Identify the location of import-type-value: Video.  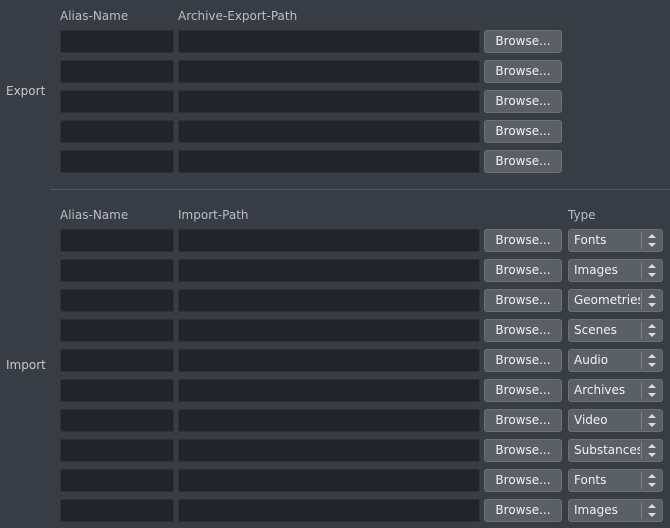
(591, 420).